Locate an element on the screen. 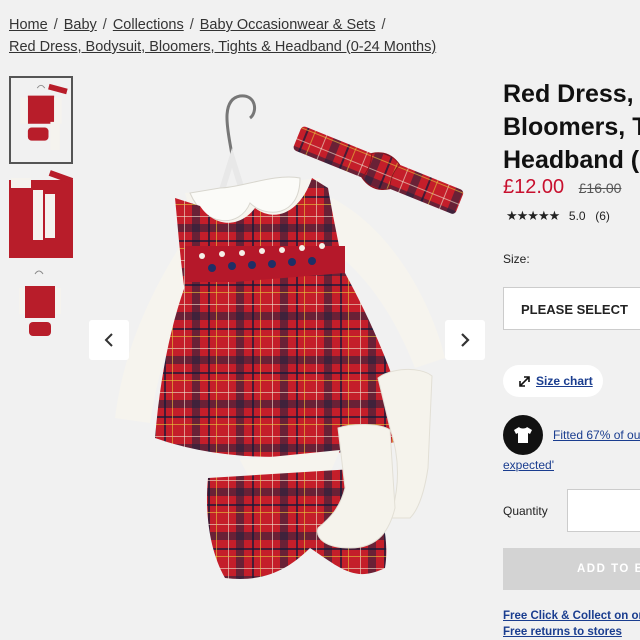 The height and width of the screenshot is (640, 640). product-title-line: Red Dress, B is located at coordinates (571, 94).